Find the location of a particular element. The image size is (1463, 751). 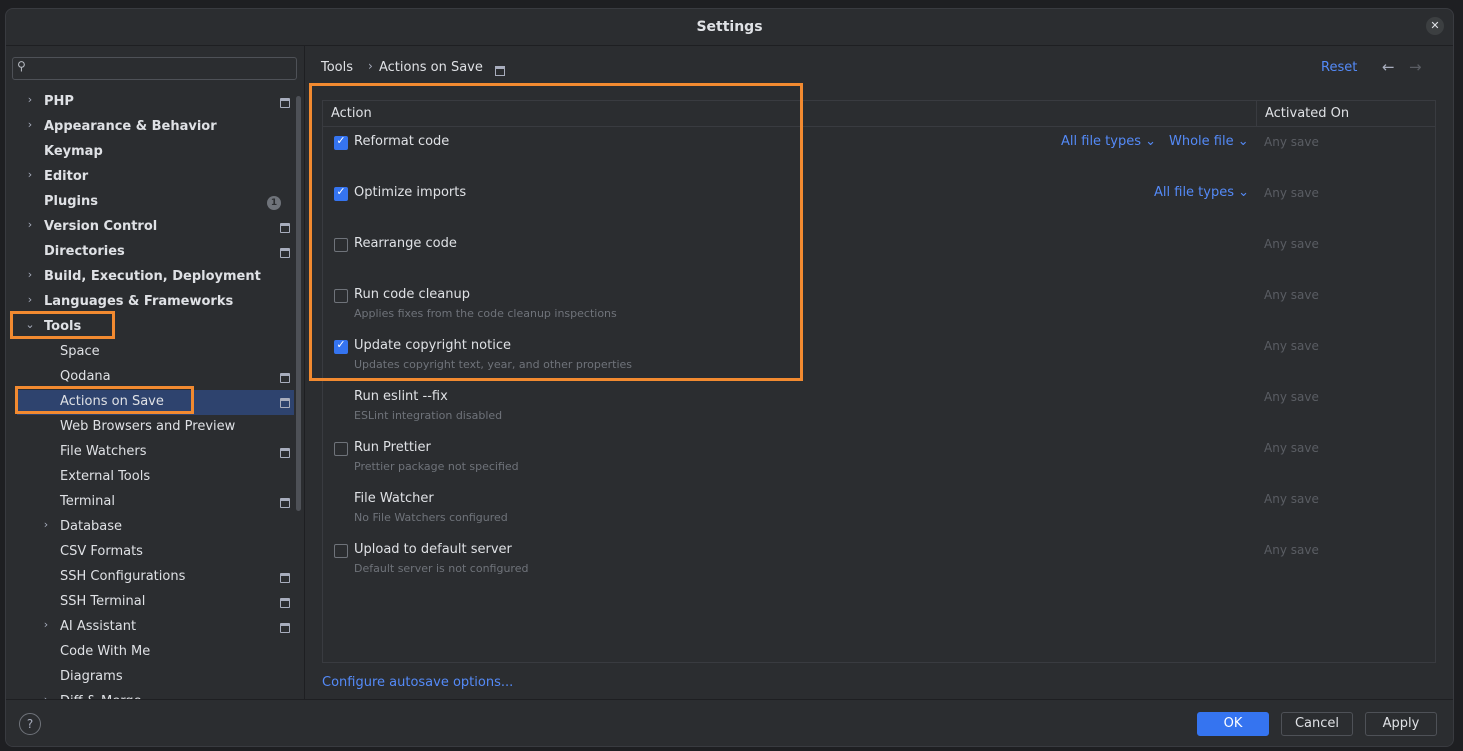

sidebar-scrollbar is located at coordinates (298, 303).